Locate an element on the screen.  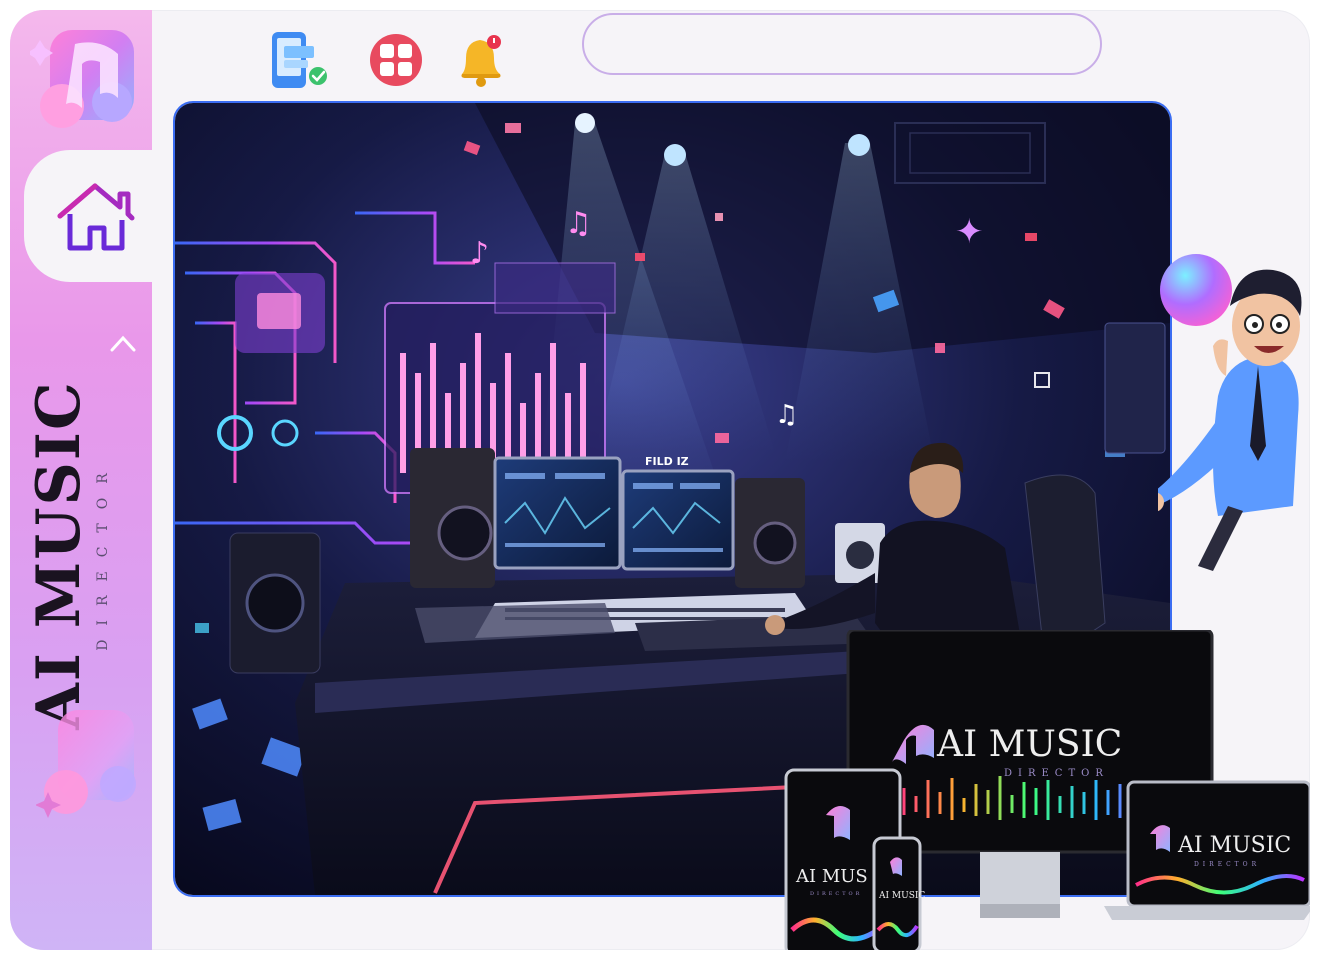
tablet-title: AI MUS is located at coordinates (831, 876).